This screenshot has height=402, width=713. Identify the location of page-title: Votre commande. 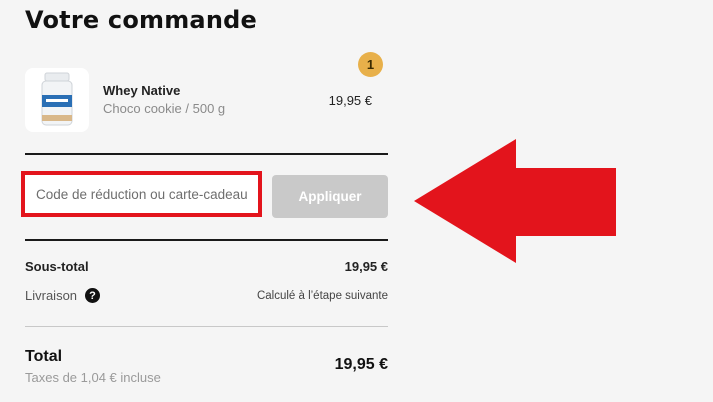
(141, 20).